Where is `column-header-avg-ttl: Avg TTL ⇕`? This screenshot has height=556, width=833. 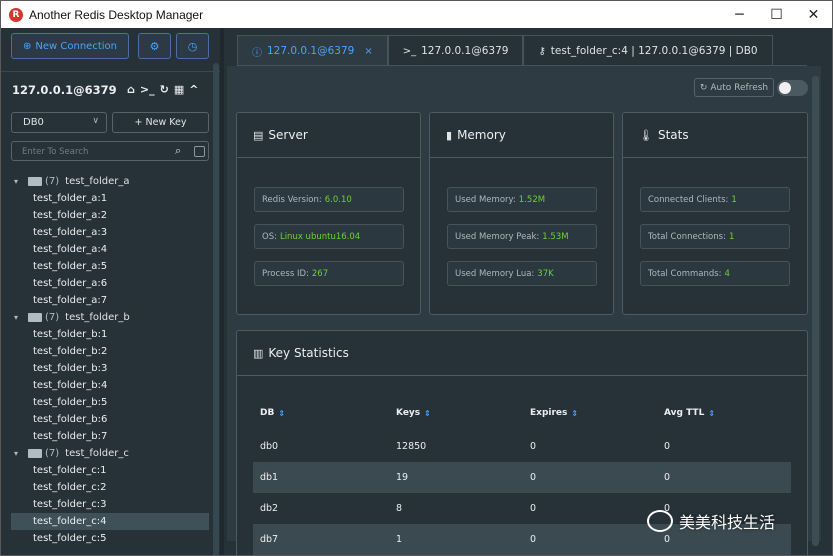 column-header-avg-ttl: Avg TTL ⇕ is located at coordinates (724, 413).